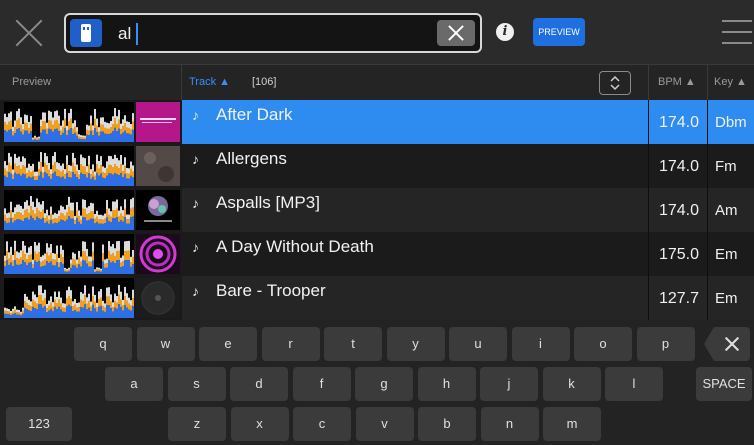  I want to click on track-count: [106], so click(264, 82).